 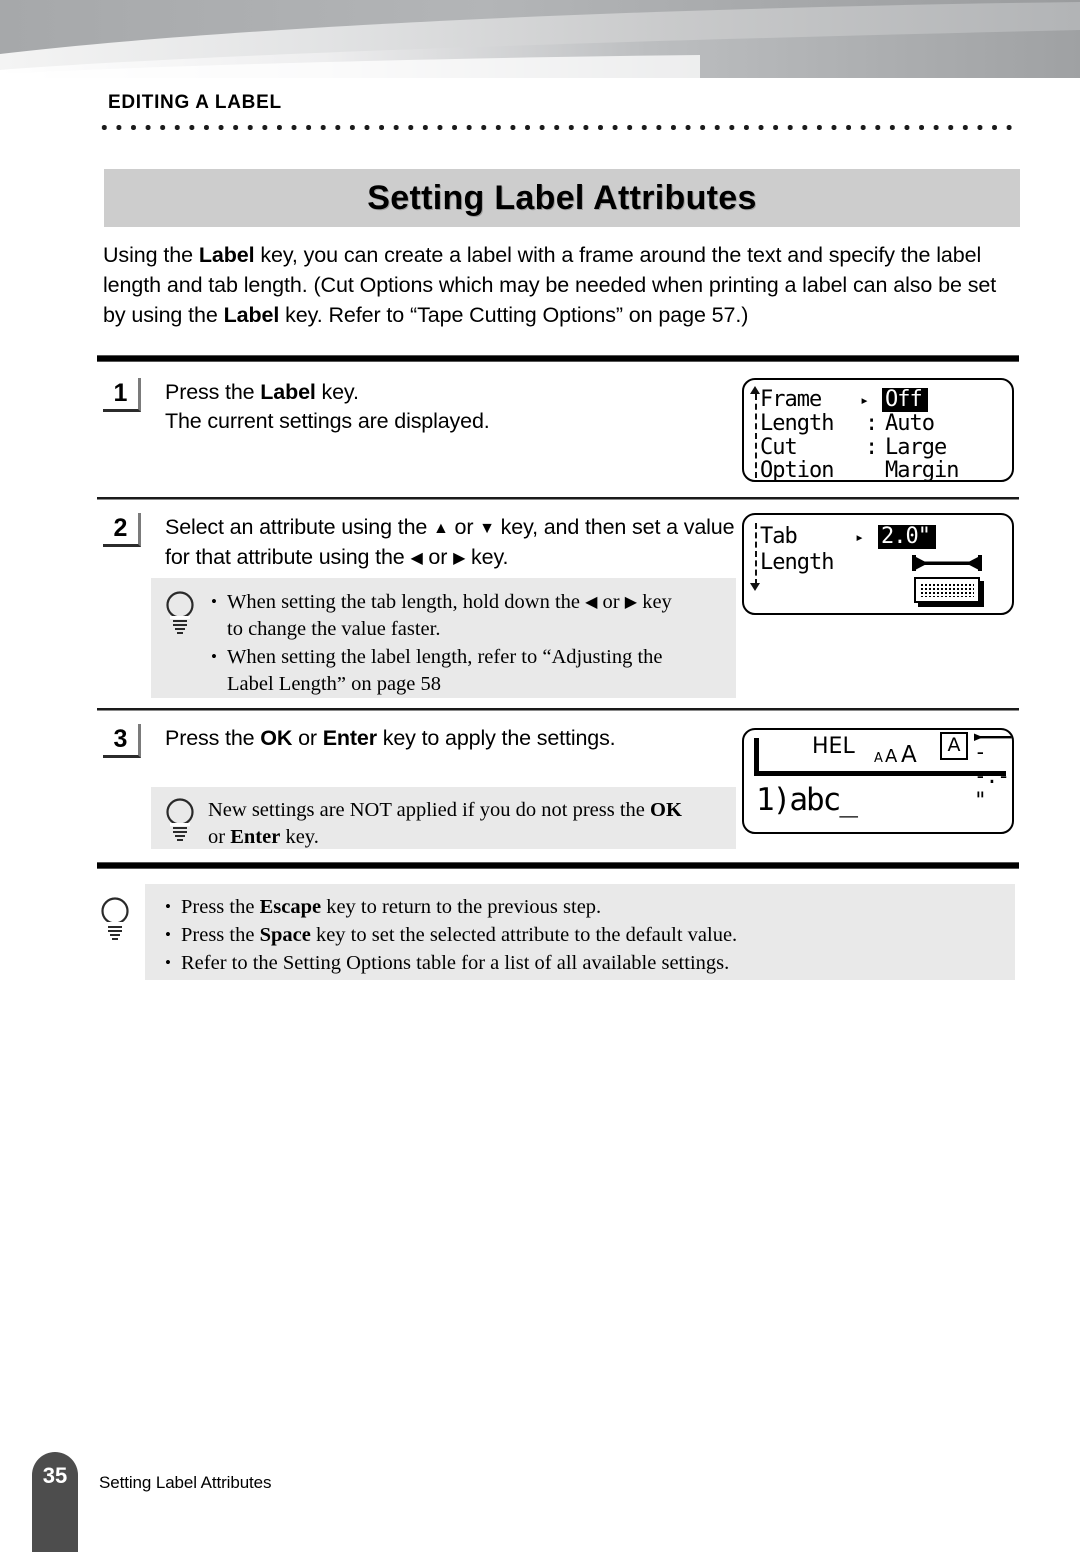 I want to click on lcd2-inner: Tab ▸ 2.0" Length, so click(x=878, y=564).